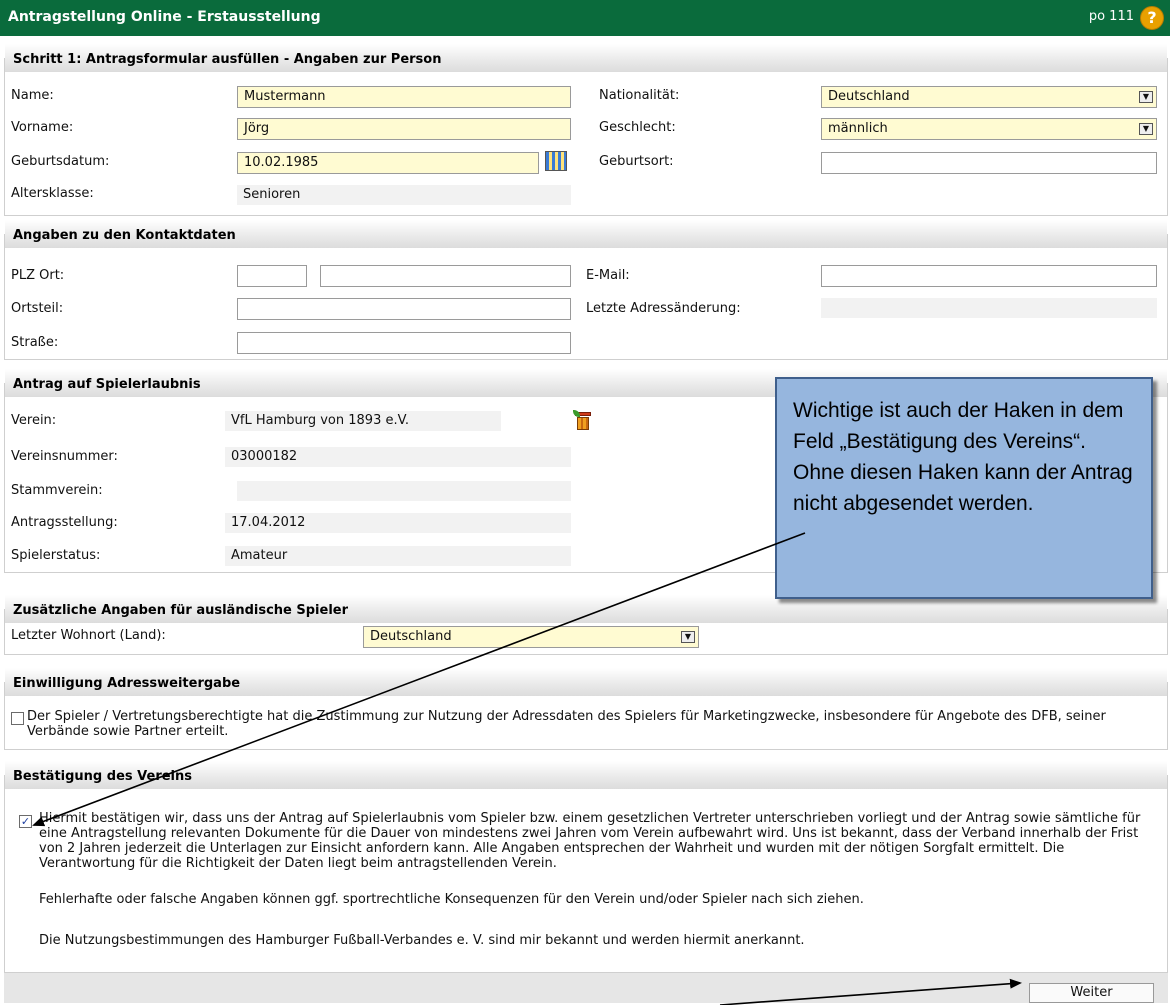 This screenshot has height=1005, width=1170. Describe the element at coordinates (107, 384) in the screenshot. I see `section-antrag-title: Antrag auf Spielerlaubnis` at that location.